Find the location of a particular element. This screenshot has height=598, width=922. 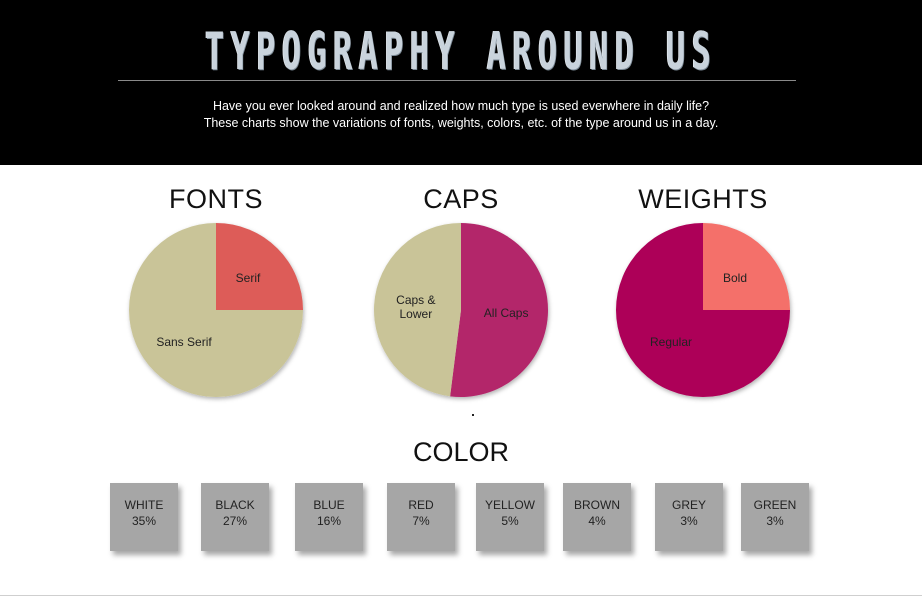

color-swatch-black: BLACK 27% is located at coordinates (235, 517).